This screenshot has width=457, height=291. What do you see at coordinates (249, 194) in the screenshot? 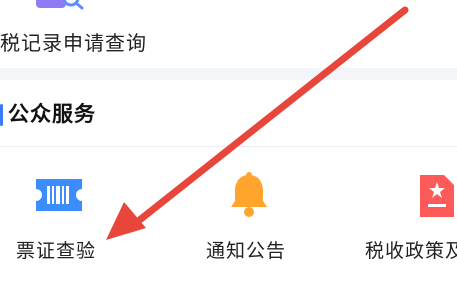
I see `bell-icon` at bounding box center [249, 194].